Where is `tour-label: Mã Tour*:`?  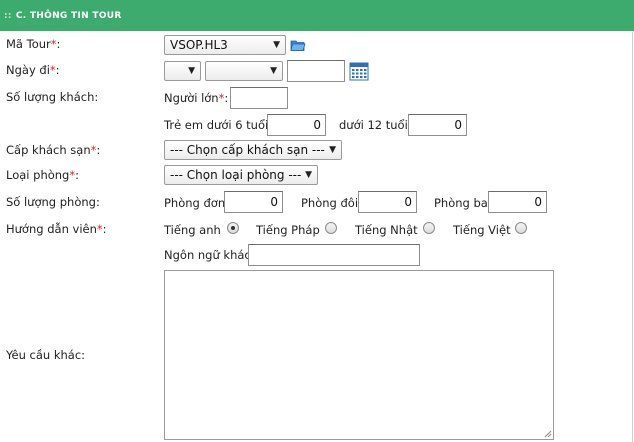
tour-label: Mã Tour*: is located at coordinates (33, 44).